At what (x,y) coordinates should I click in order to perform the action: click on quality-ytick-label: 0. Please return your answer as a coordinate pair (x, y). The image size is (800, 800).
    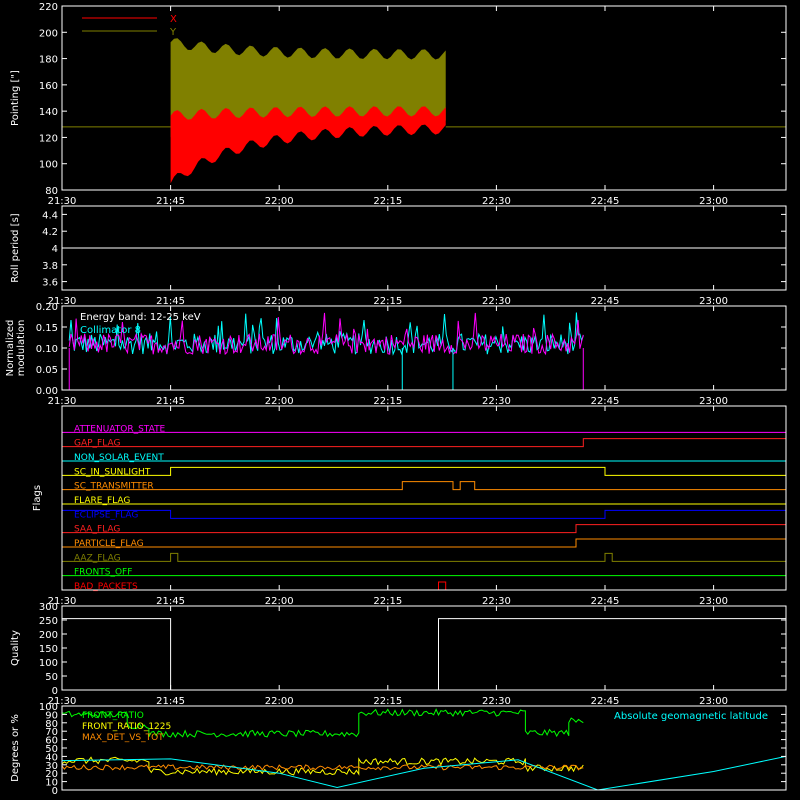
    Looking at the image, I should click on (55, 691).